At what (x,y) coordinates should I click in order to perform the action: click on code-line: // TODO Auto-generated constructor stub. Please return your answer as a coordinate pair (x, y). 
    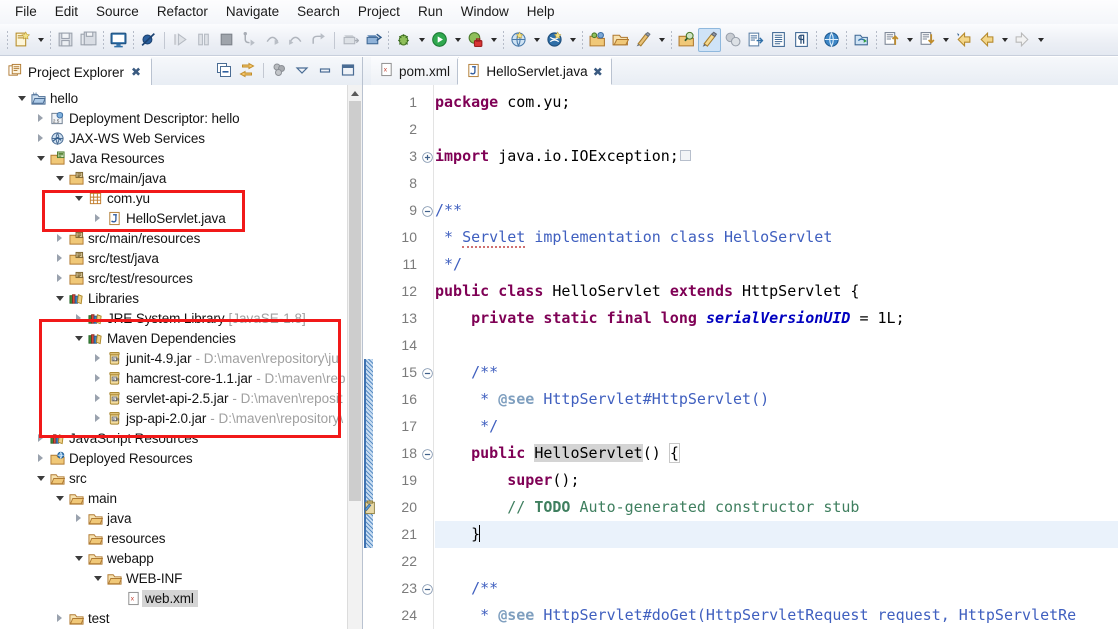
    Looking at the image, I should click on (776, 507).